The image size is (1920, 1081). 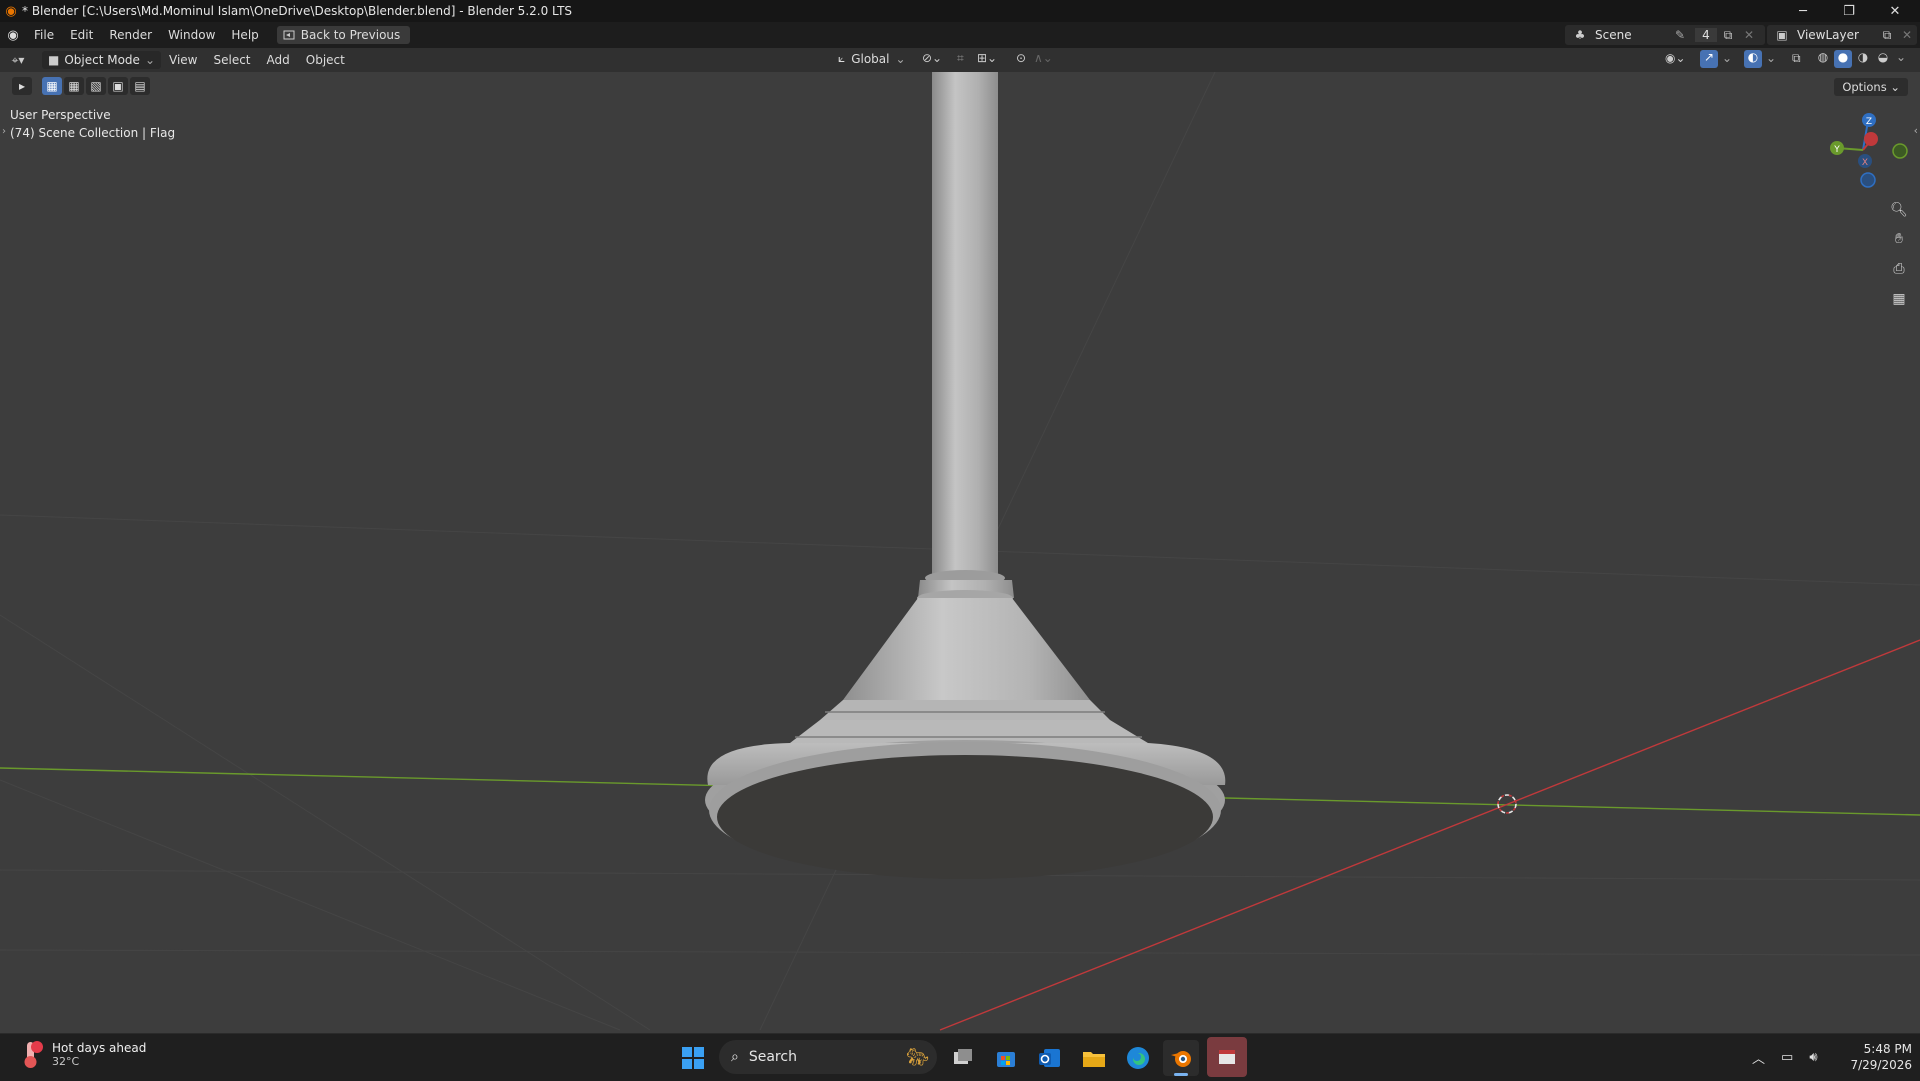 I want to click on active-indicator, so click(x=1181, y=1074).